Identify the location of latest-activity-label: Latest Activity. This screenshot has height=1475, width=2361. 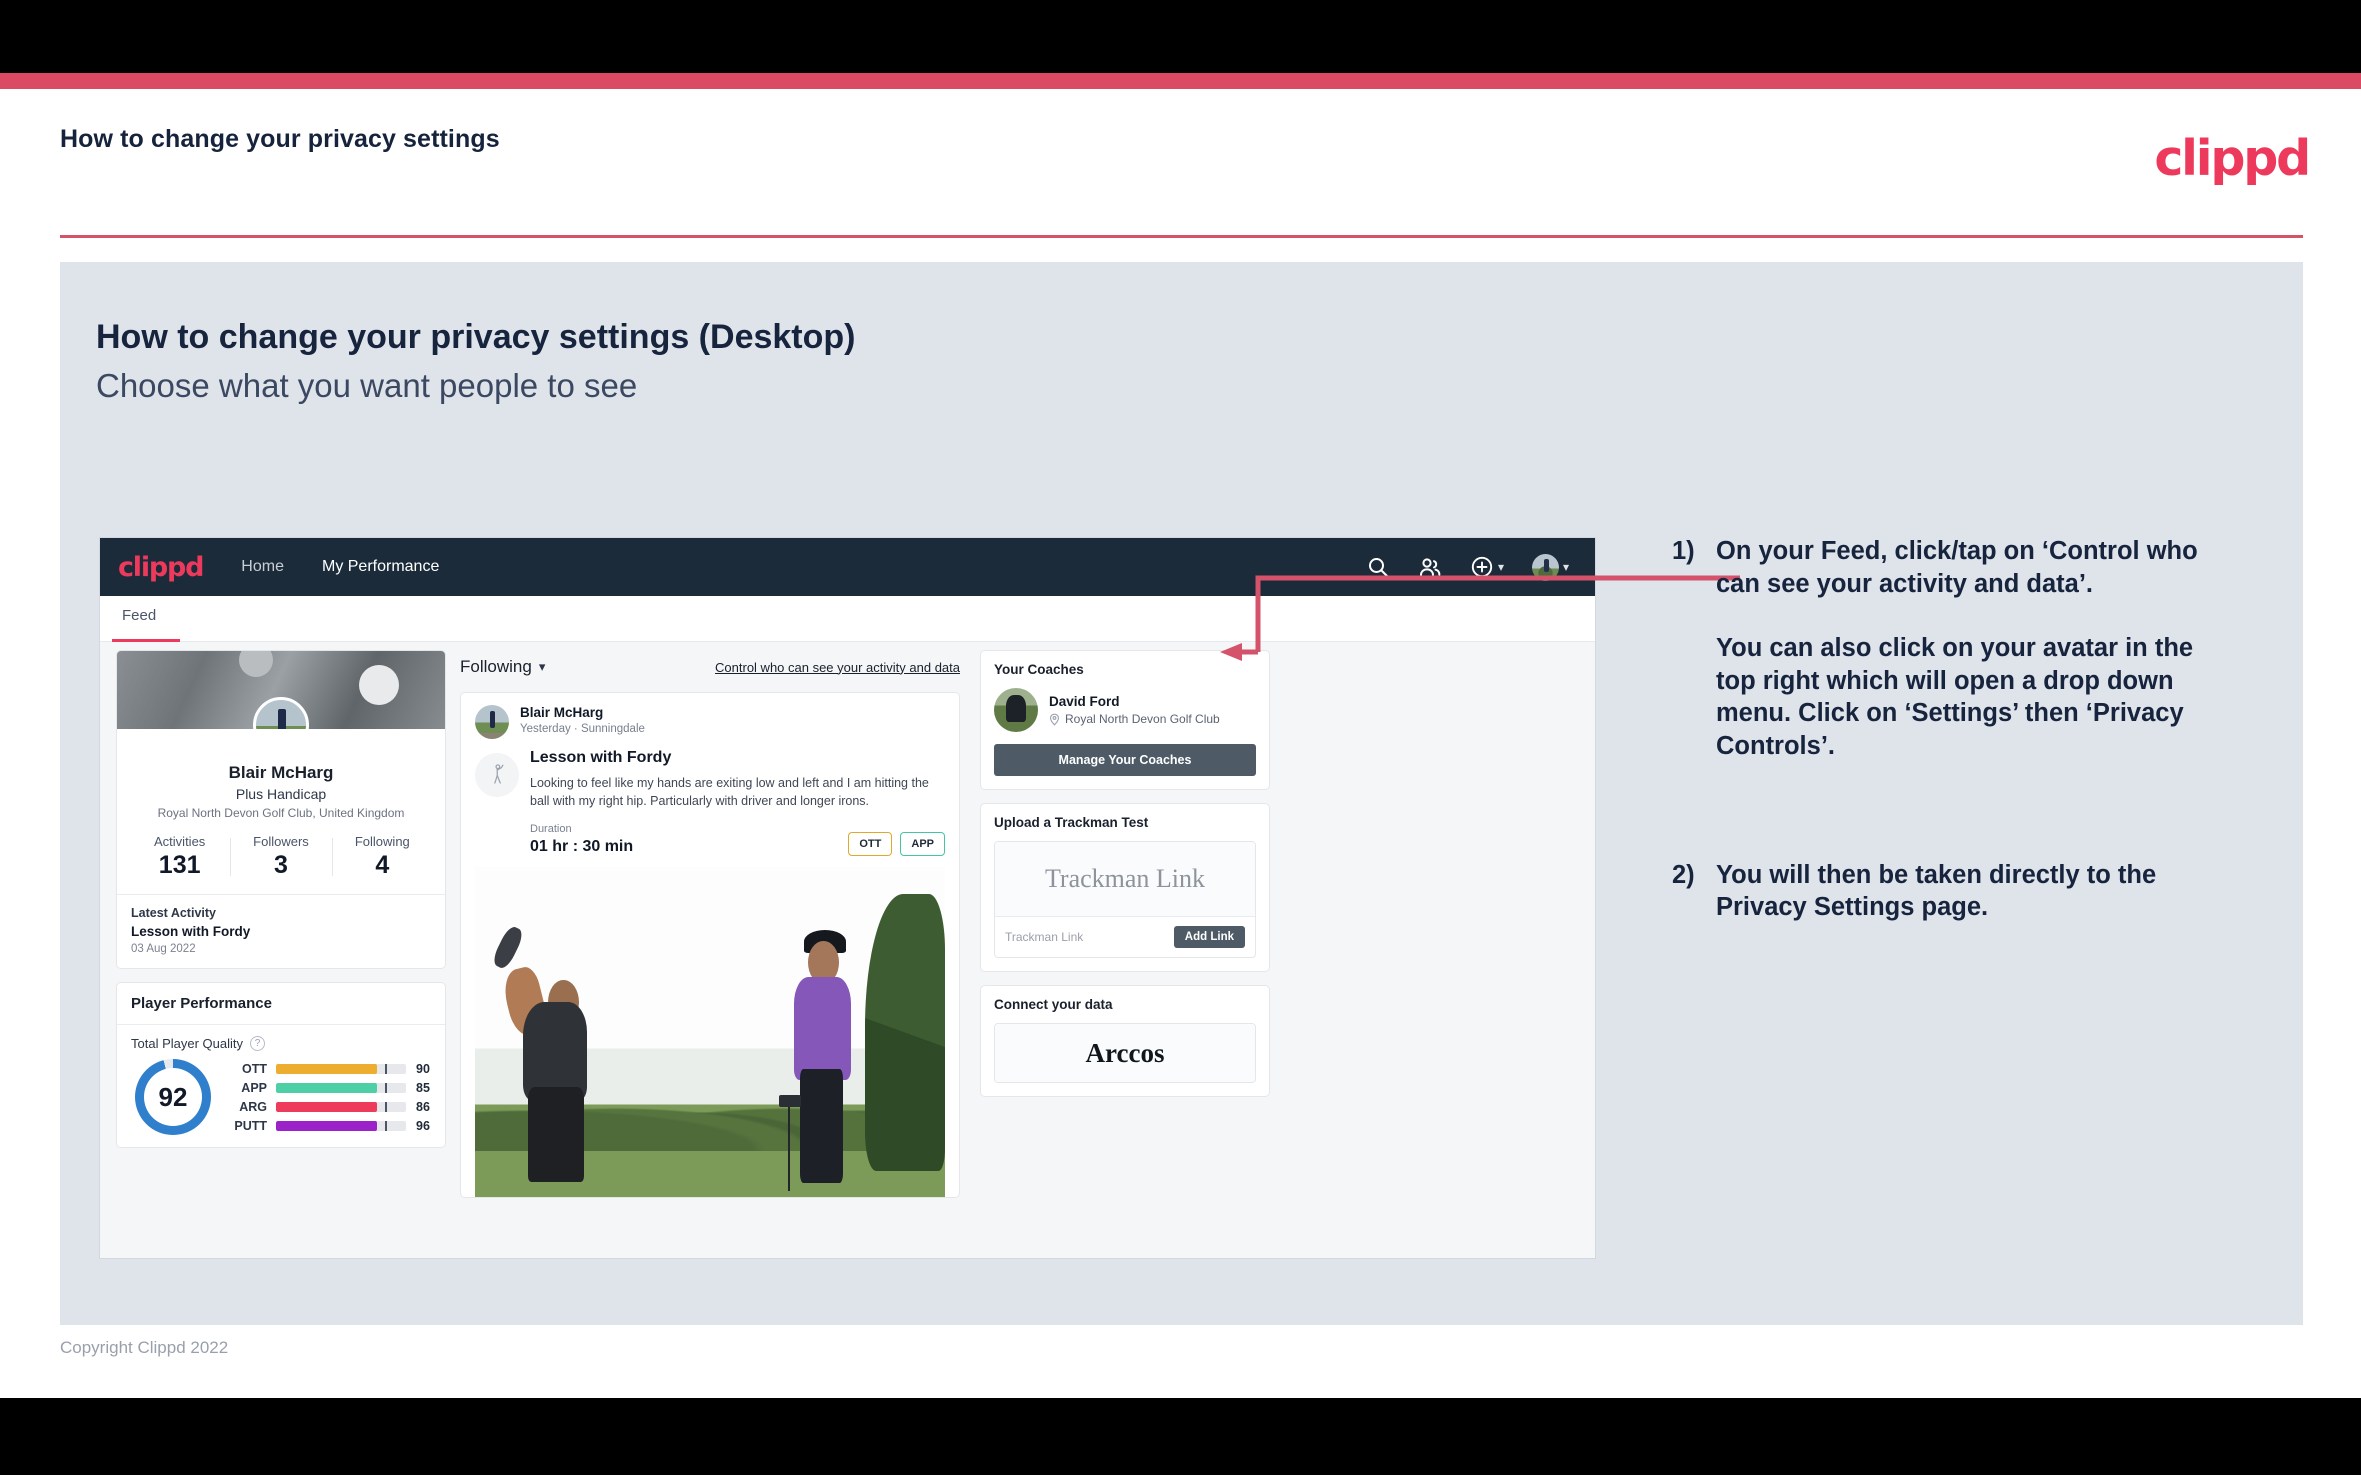
(173, 913).